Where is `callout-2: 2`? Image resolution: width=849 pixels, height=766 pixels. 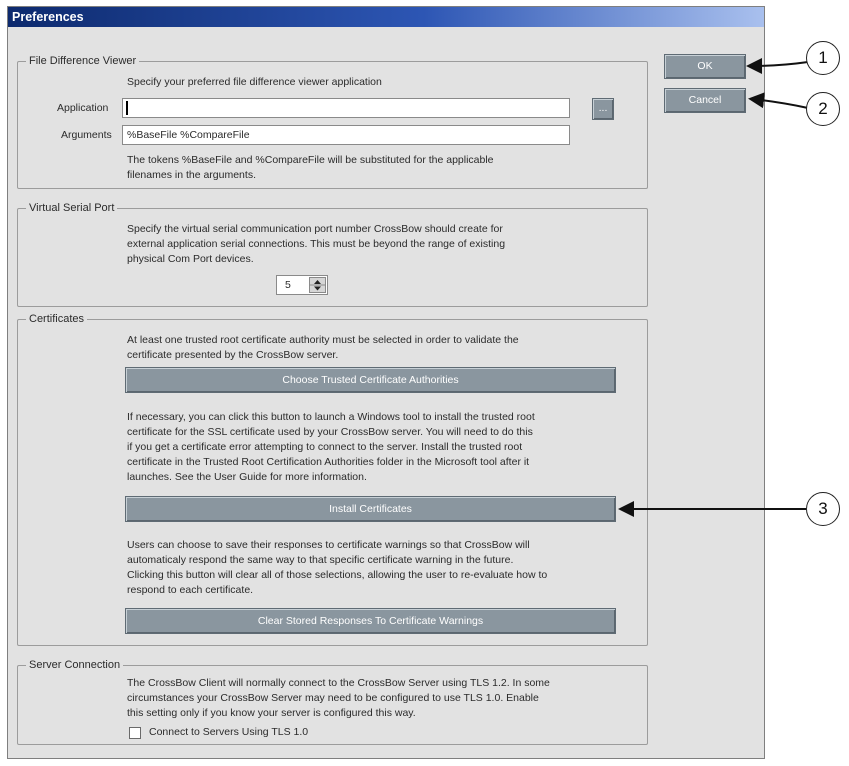 callout-2: 2 is located at coordinates (823, 109).